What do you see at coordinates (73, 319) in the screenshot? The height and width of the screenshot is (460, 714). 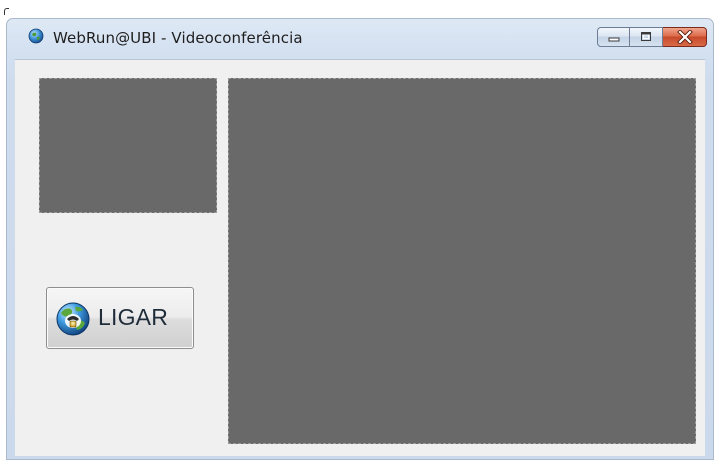 I see `globe-phone-icon` at bounding box center [73, 319].